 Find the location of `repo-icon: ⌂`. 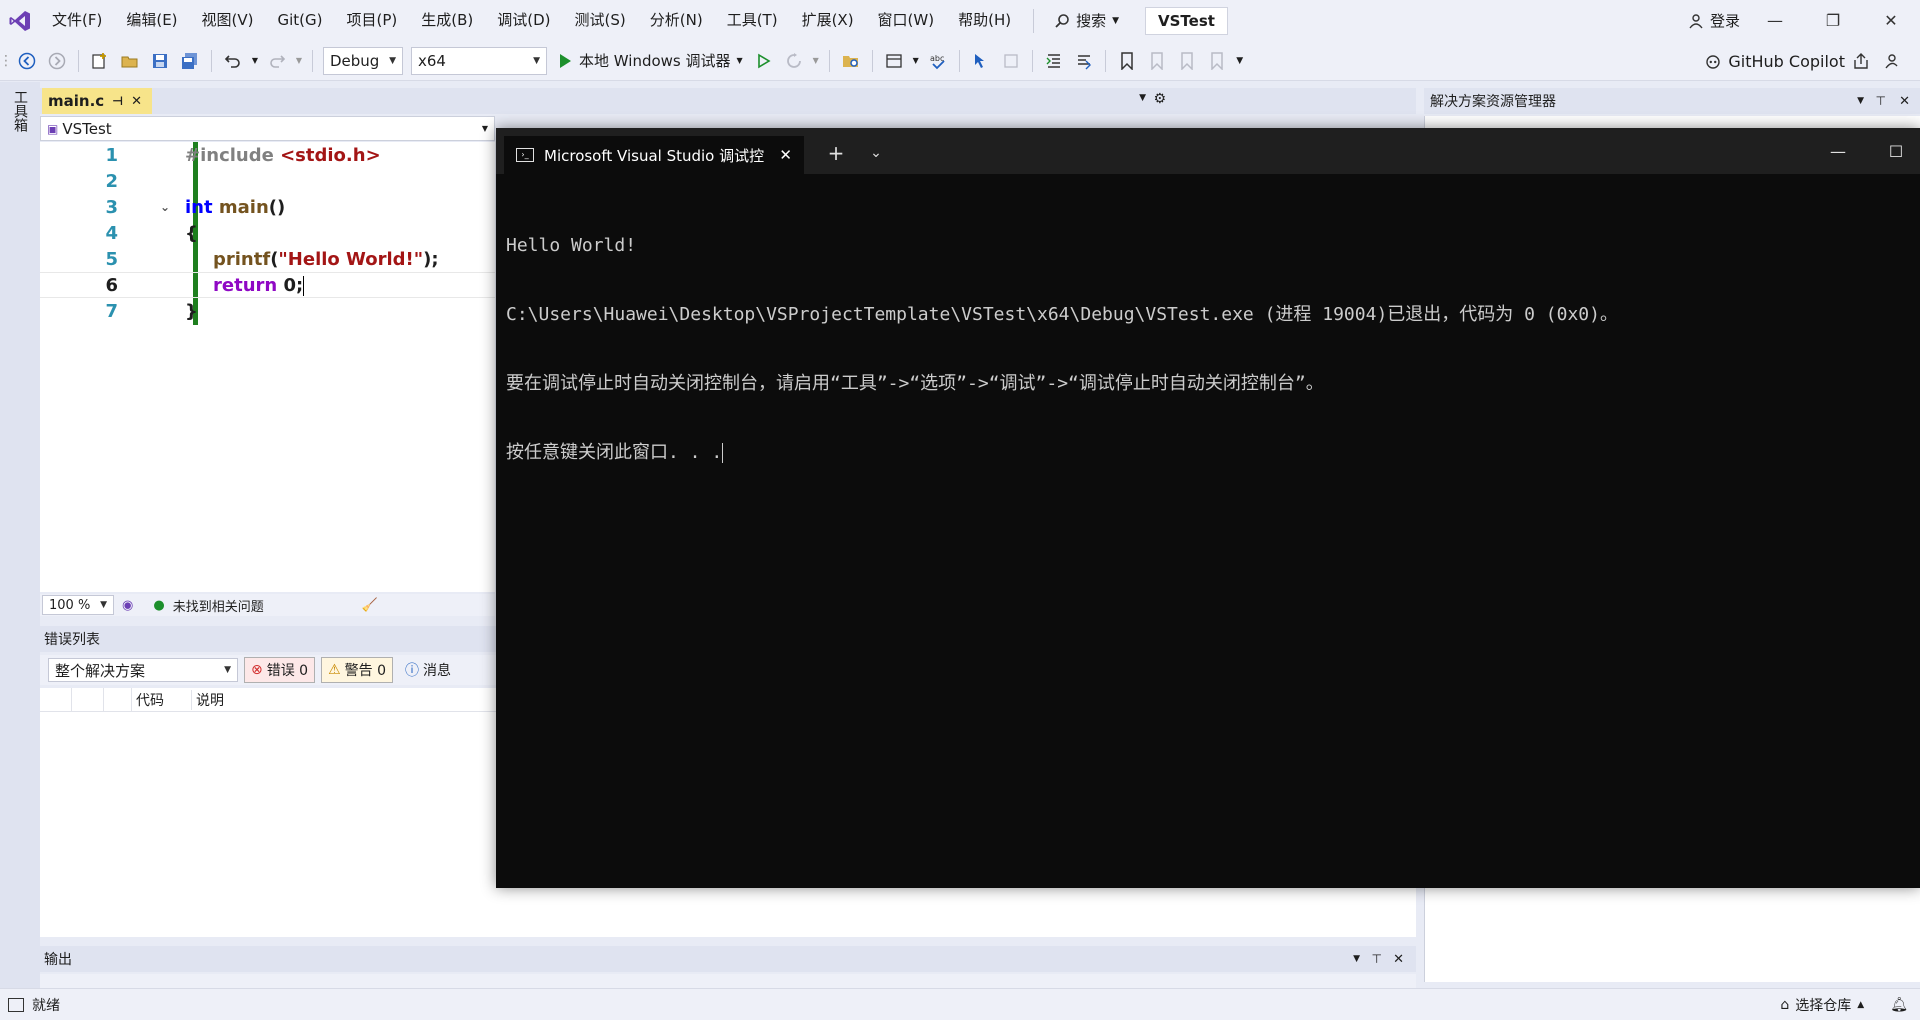

repo-icon: ⌂ is located at coordinates (1785, 1005).